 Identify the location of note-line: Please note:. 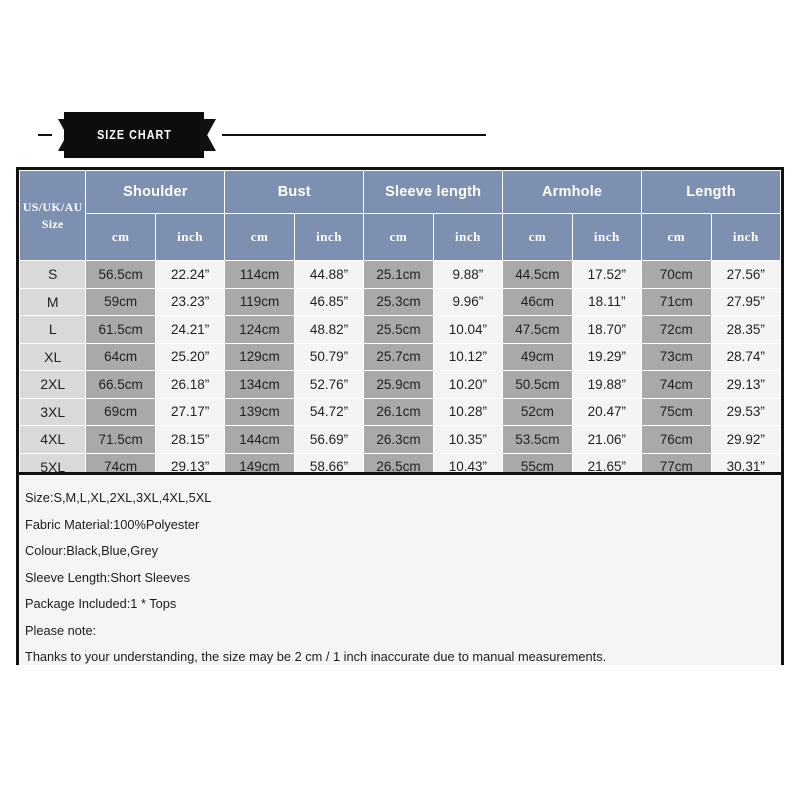
(61, 630).